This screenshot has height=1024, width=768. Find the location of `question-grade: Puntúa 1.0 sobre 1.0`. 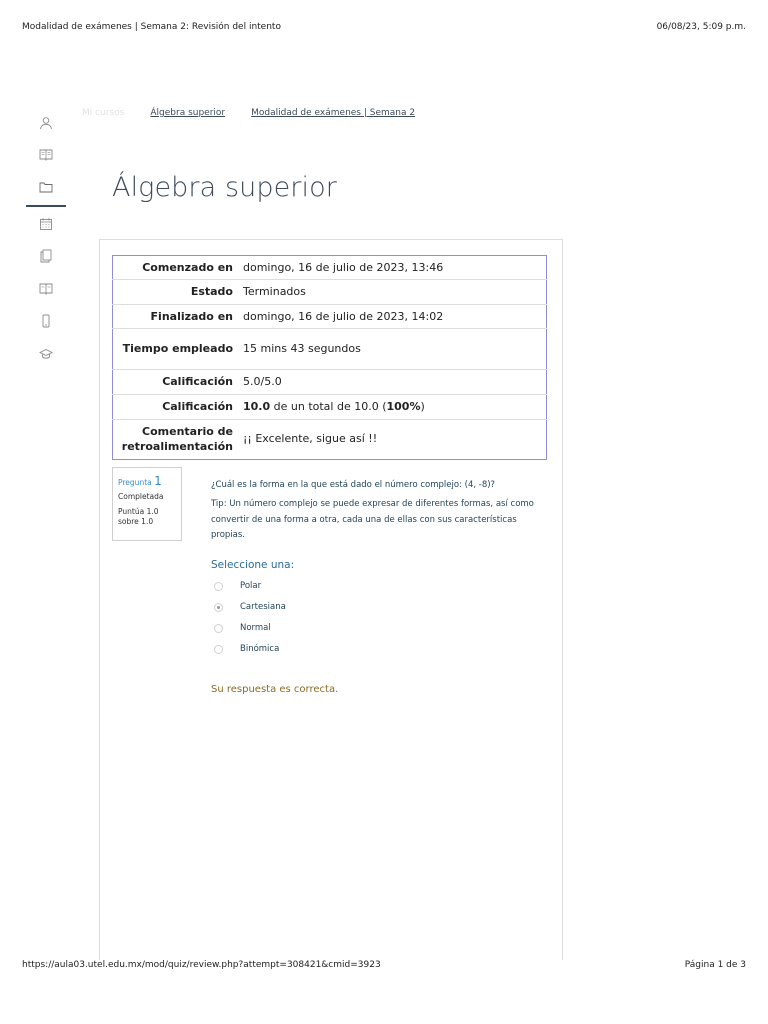

question-grade: Puntúa 1.0 sobre 1.0 is located at coordinates (138, 516).